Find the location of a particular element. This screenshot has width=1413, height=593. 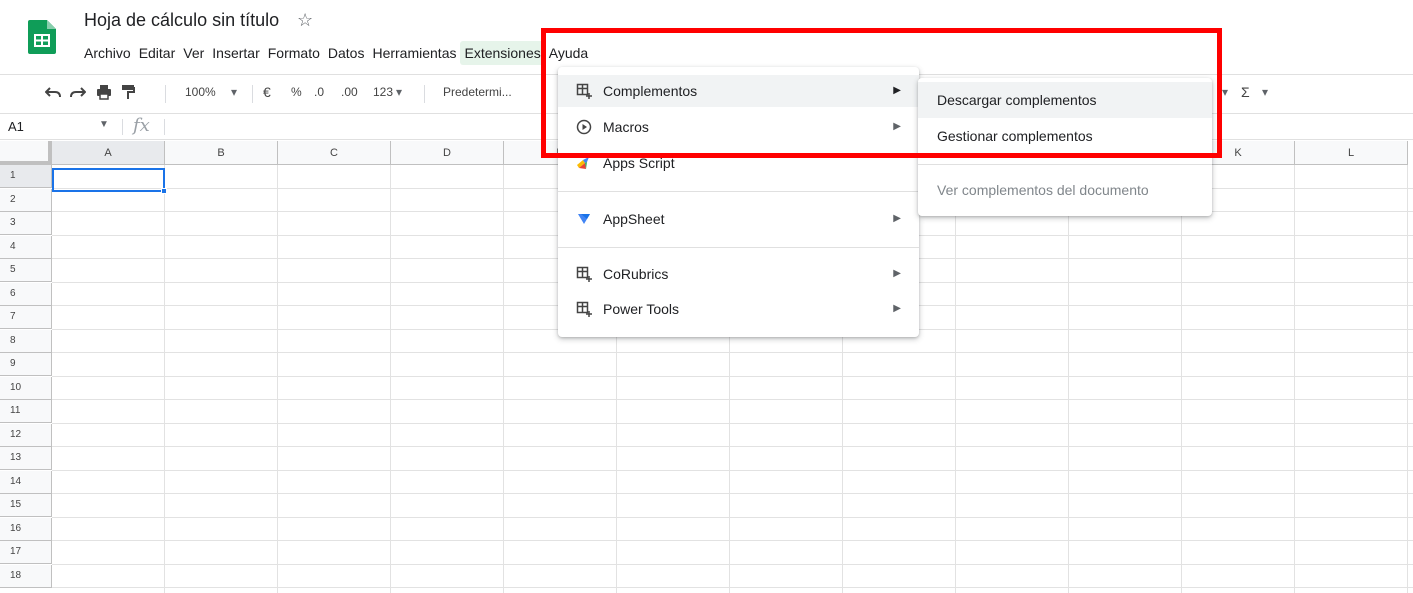

undo-icon is located at coordinates (53, 92).